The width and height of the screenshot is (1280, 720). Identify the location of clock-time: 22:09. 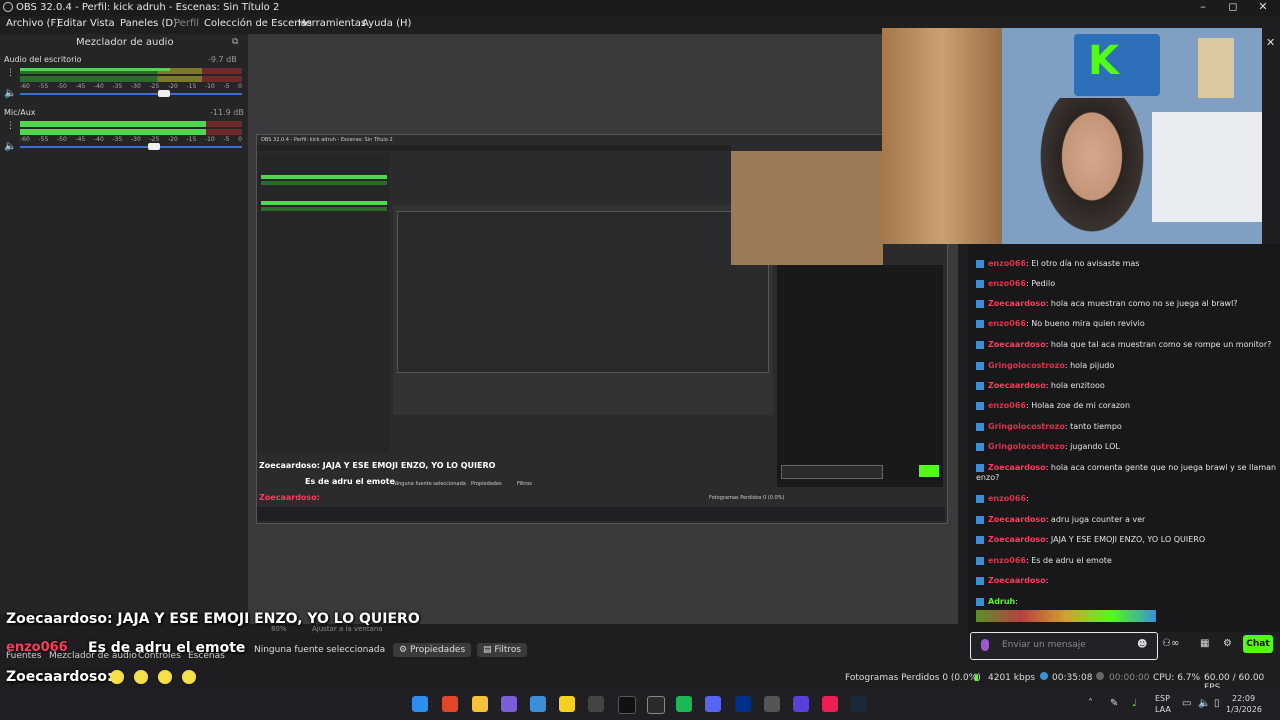
(1243, 698).